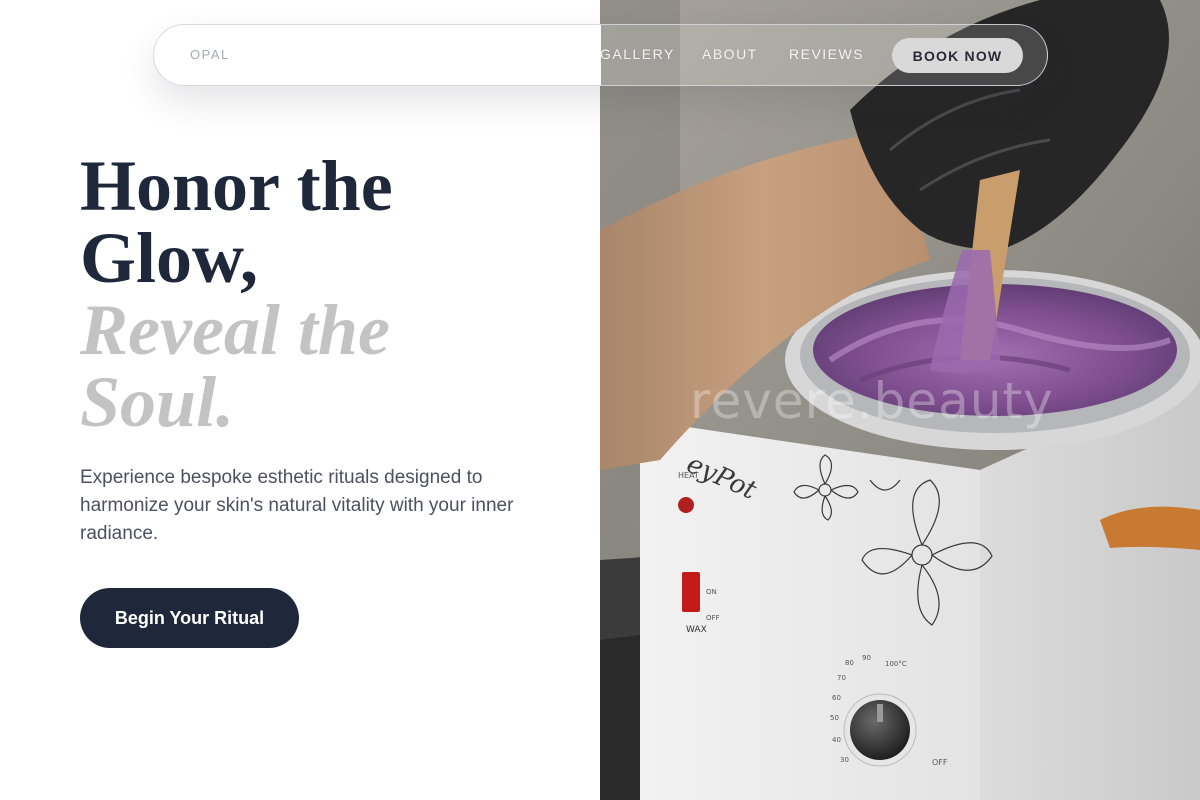 The width and height of the screenshot is (1200, 800). What do you see at coordinates (730, 54) in the screenshot?
I see `nav-link-about: ABOUT` at bounding box center [730, 54].